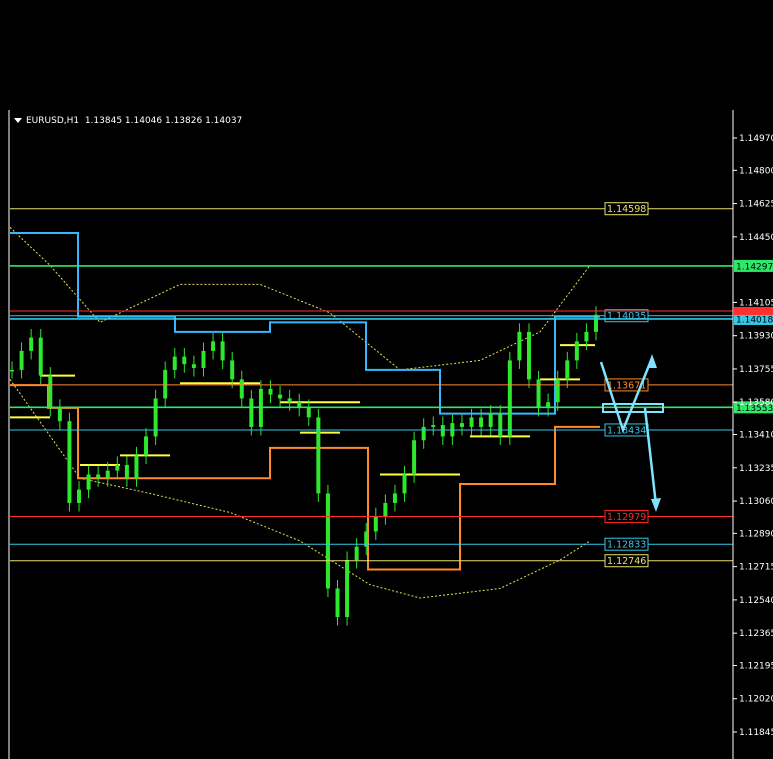 The height and width of the screenshot is (759, 773). I want to click on level-label: 1.14035, so click(626, 316).